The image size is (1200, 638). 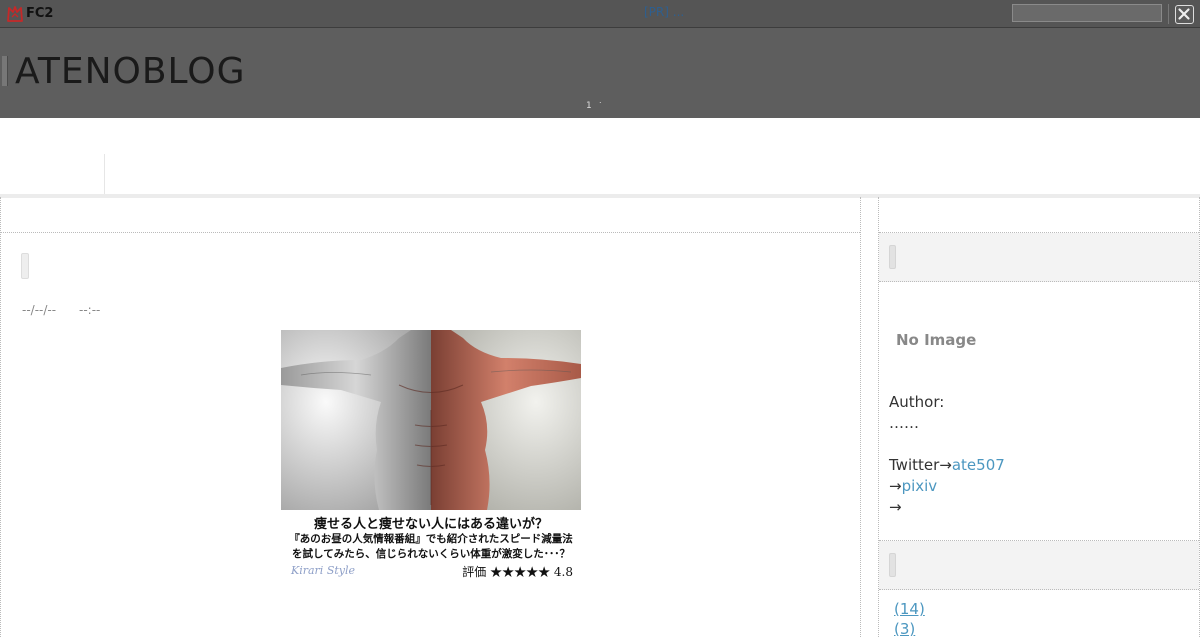 I want to click on search-input, so click(x=1087, y=13).